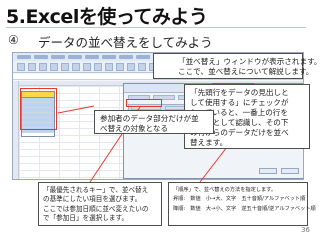 The image size is (320, 240). I want to click on callout-text-line: 「並べ替え」ウィンドウが表示されます。, so click(249, 61).